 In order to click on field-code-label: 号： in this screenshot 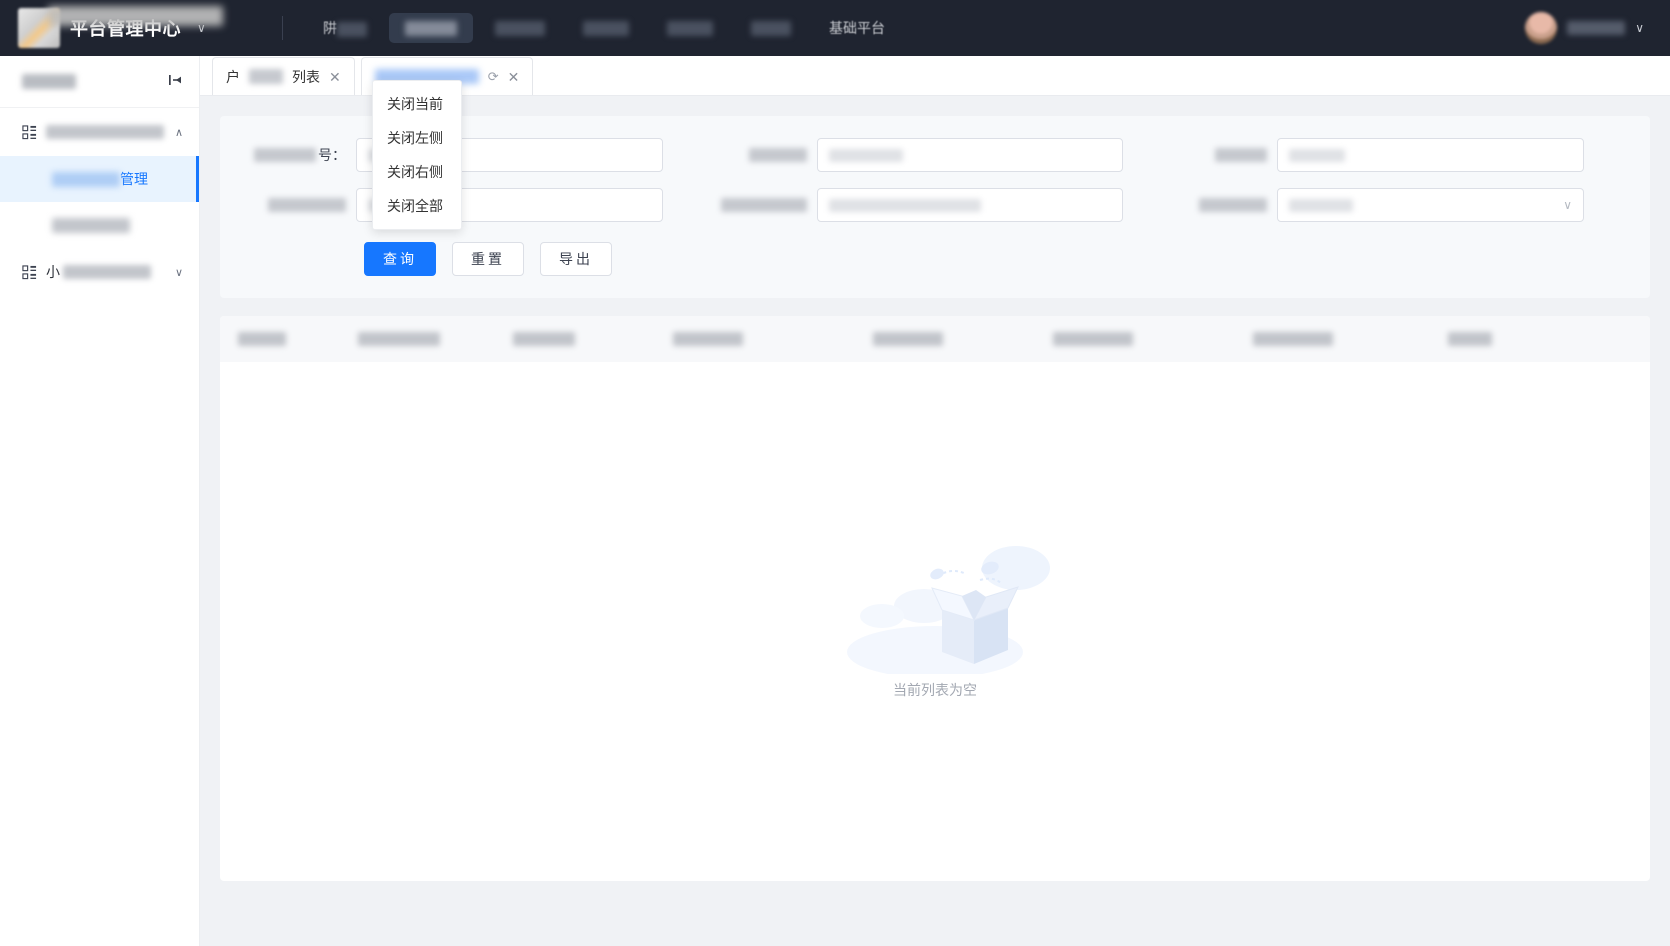, I will do `click(300, 155)`.